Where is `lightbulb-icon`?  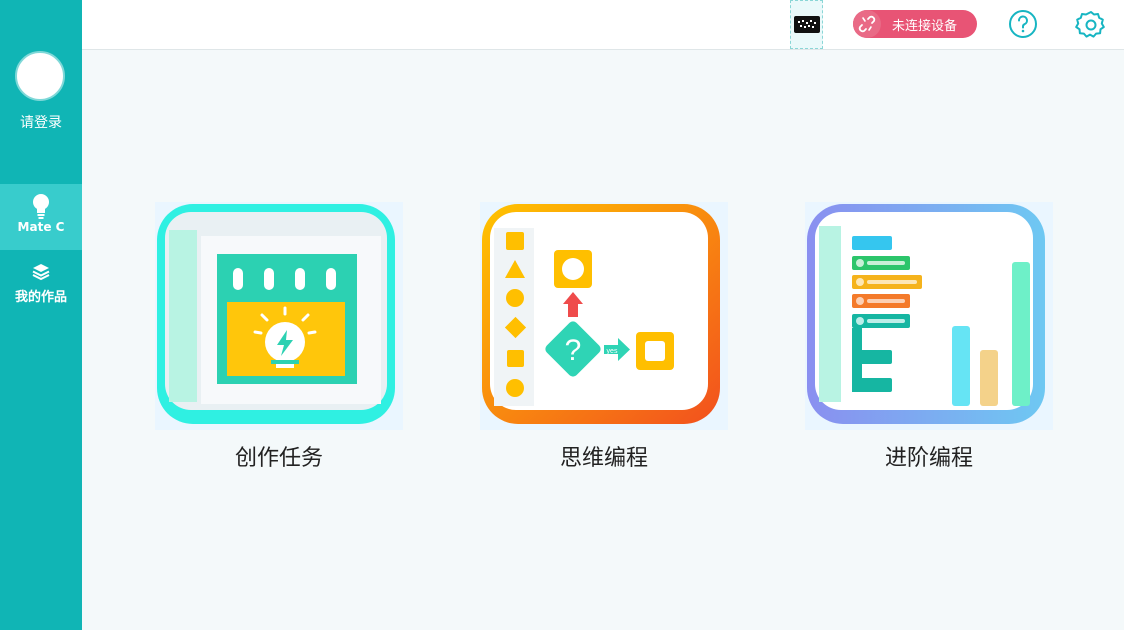 lightbulb-icon is located at coordinates (41, 206).